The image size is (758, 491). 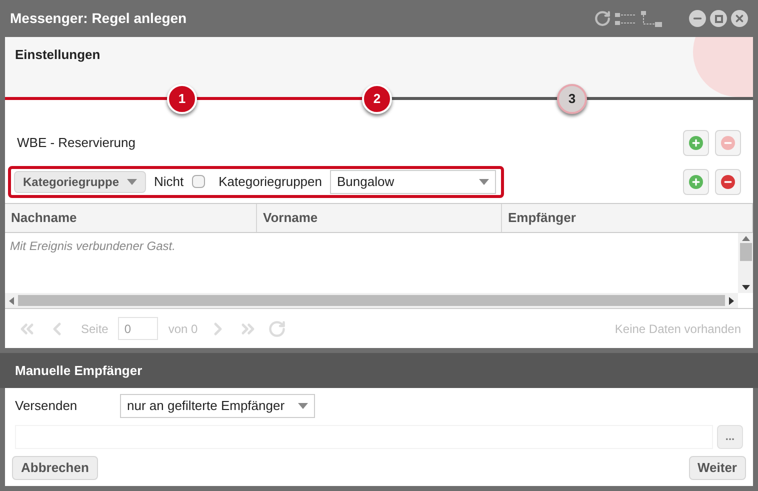 What do you see at coordinates (80, 181) in the screenshot?
I see `category-type-button: Kategoriegruppe` at bounding box center [80, 181].